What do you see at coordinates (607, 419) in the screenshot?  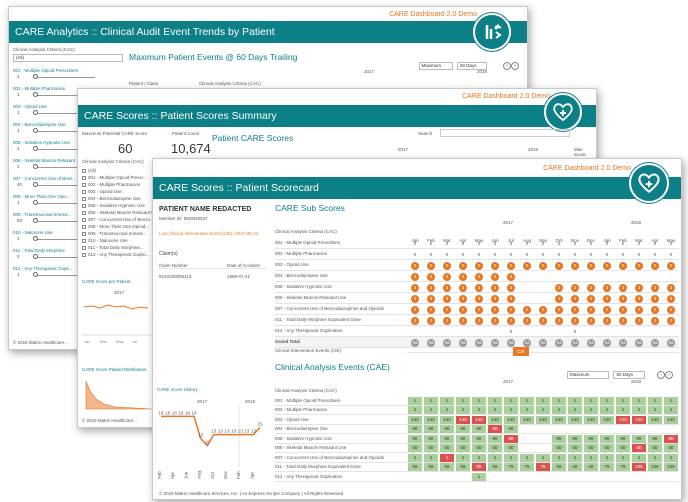 I see `event-cell: 120` at bounding box center [607, 419].